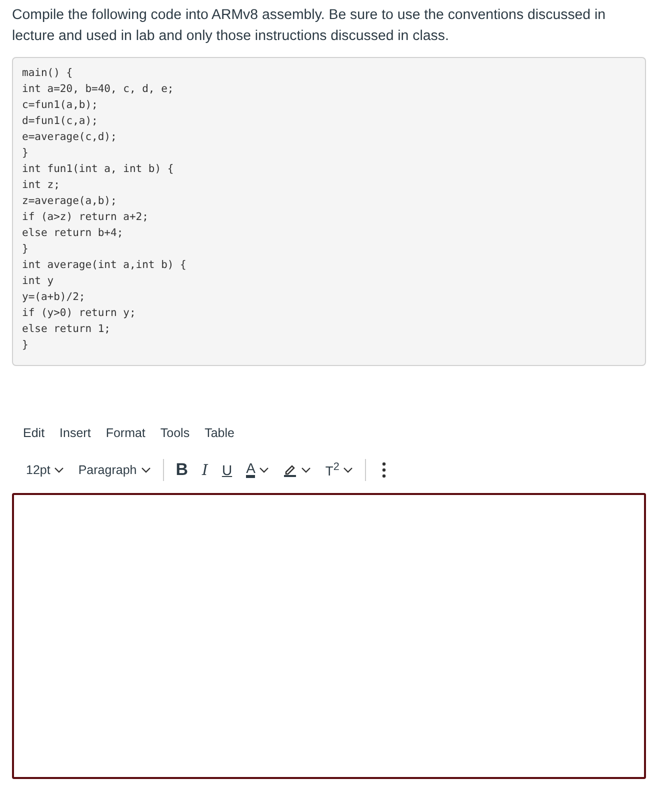 This screenshot has height=795, width=658. I want to click on code-line: int z;, so click(41, 185).